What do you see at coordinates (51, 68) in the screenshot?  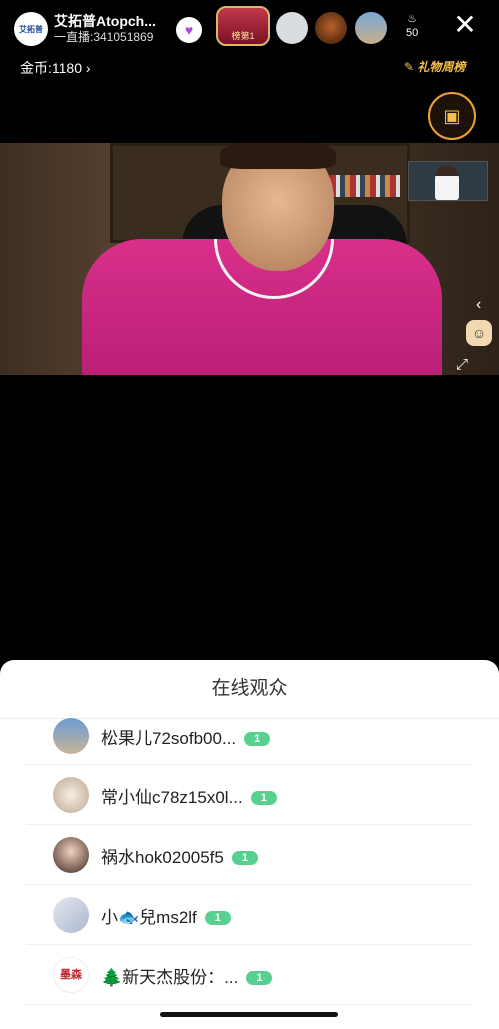 I see `coins-label: 金币:1180` at bounding box center [51, 68].